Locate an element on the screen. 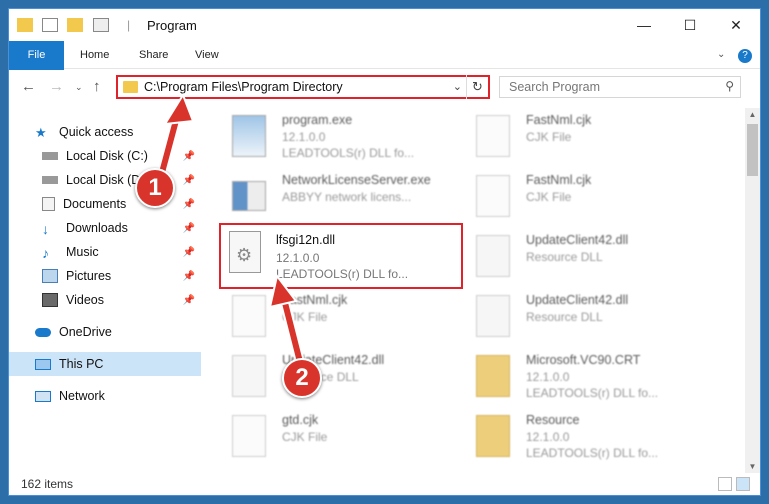 This screenshot has width=769, height=504. step-1-badge: 1 is located at coordinates (155, 188).